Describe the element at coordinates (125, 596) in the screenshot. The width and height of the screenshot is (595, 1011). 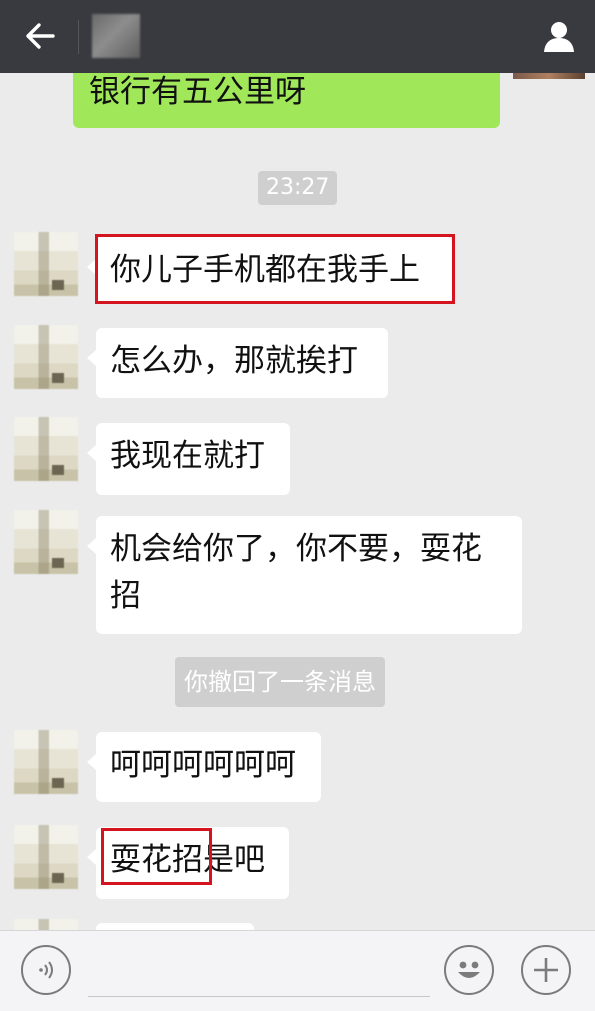
I see `message-text-line: 招` at that location.